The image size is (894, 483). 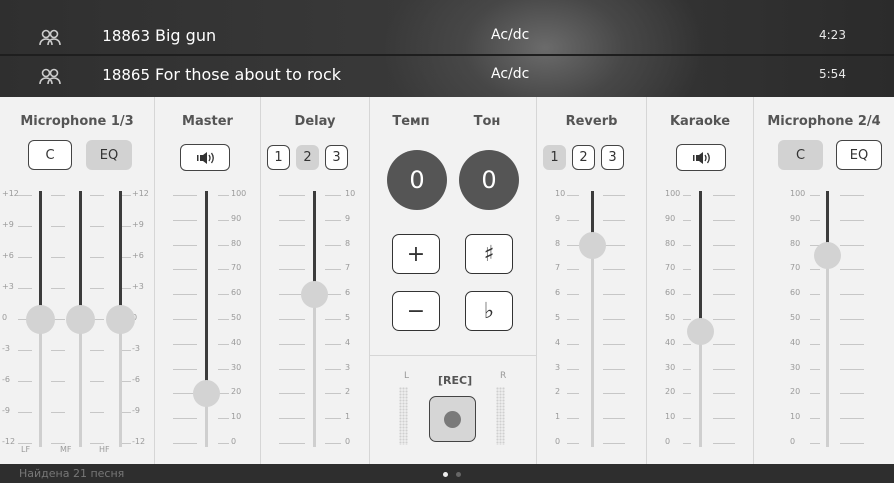 What do you see at coordinates (348, 417) in the screenshot?
I see `scale-label: 1` at bounding box center [348, 417].